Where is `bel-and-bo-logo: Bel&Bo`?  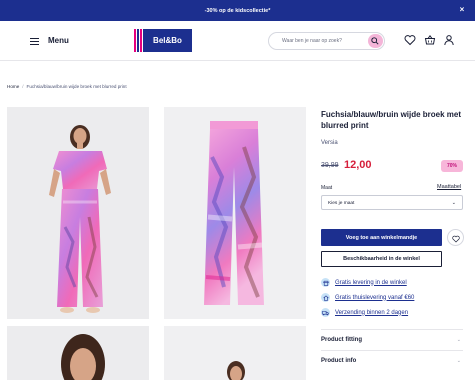 bel-and-bo-logo: Bel&Bo is located at coordinates (163, 40).